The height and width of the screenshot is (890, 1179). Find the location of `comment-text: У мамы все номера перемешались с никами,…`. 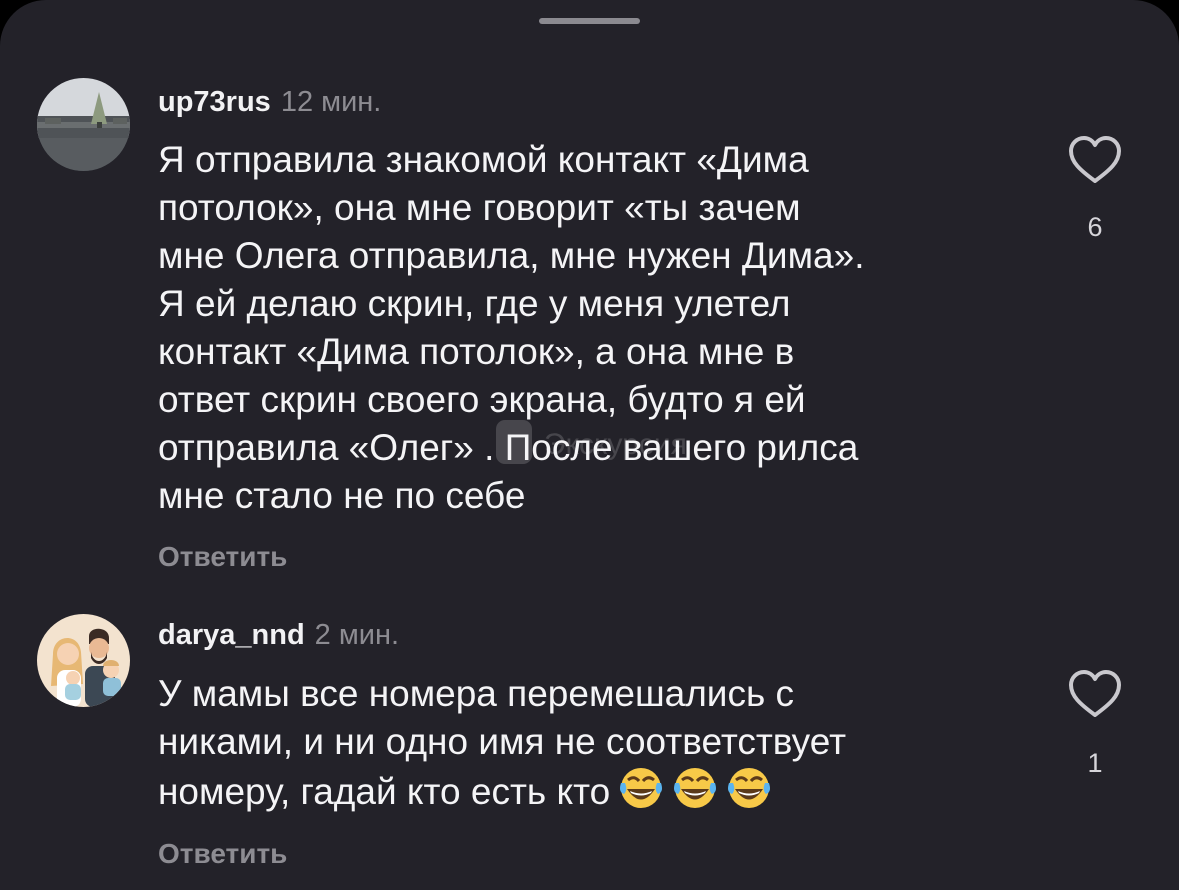

comment-text: У мамы все номера перемешались с никами,… is located at coordinates (598, 743).